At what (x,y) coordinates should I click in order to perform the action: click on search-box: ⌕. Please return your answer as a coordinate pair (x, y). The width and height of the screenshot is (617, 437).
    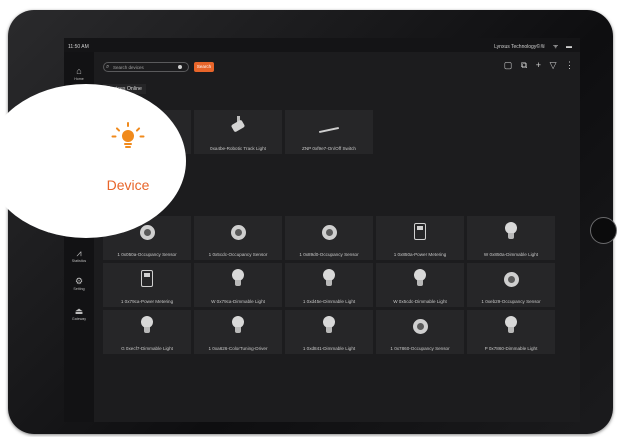
    Looking at the image, I should click on (146, 67).